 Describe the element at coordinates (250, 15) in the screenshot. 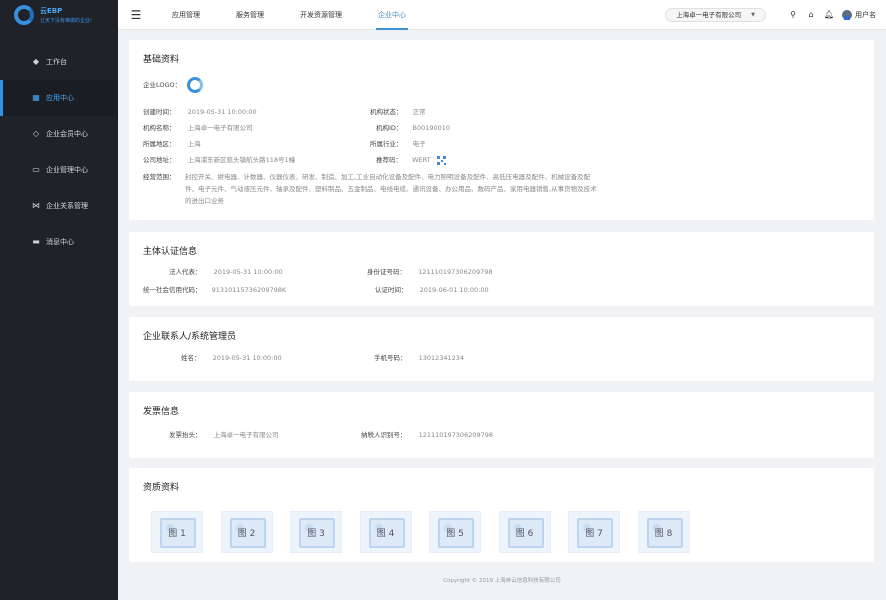

I see `tab-service-management: 服务管理` at that location.